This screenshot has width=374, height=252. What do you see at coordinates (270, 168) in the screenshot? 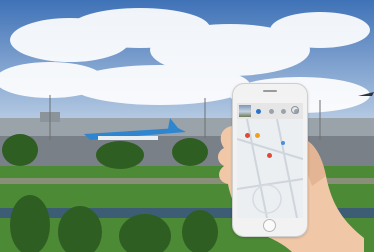
I see `airport-map` at bounding box center [270, 168].